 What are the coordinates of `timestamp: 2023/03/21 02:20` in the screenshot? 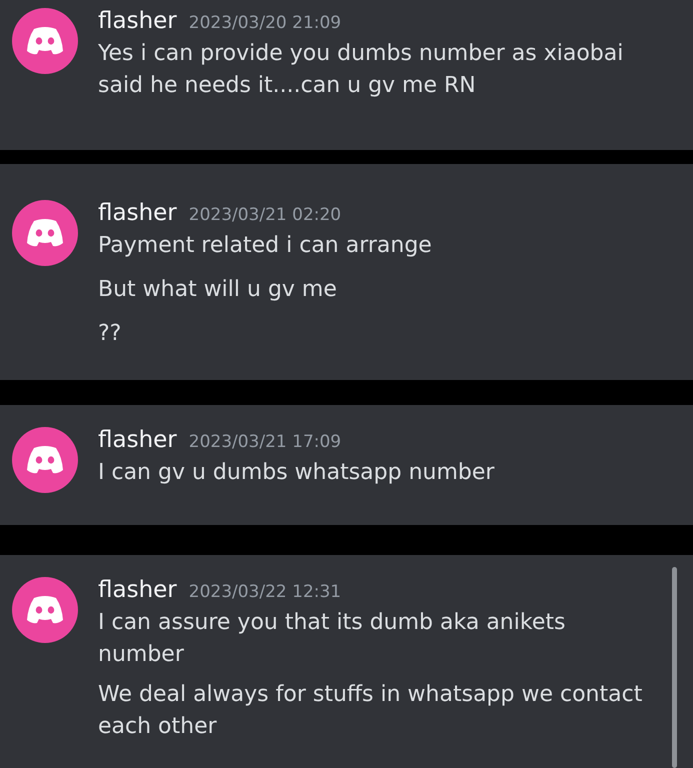 It's located at (265, 215).